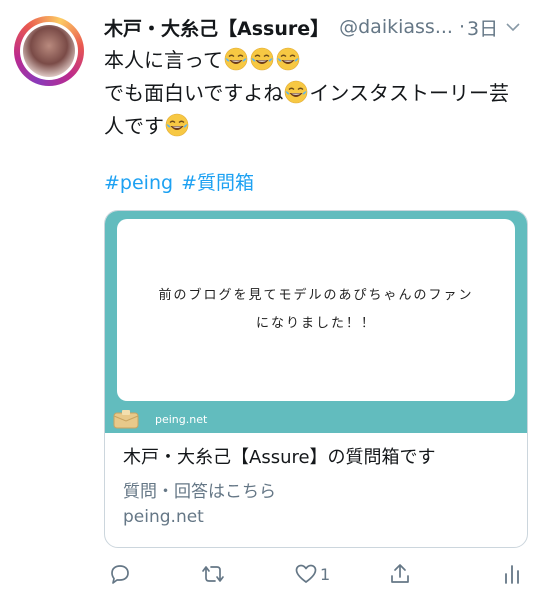 This screenshot has height=600, width=550. Describe the element at coordinates (181, 419) in the screenshot. I see `site-label: peing.net` at that location.